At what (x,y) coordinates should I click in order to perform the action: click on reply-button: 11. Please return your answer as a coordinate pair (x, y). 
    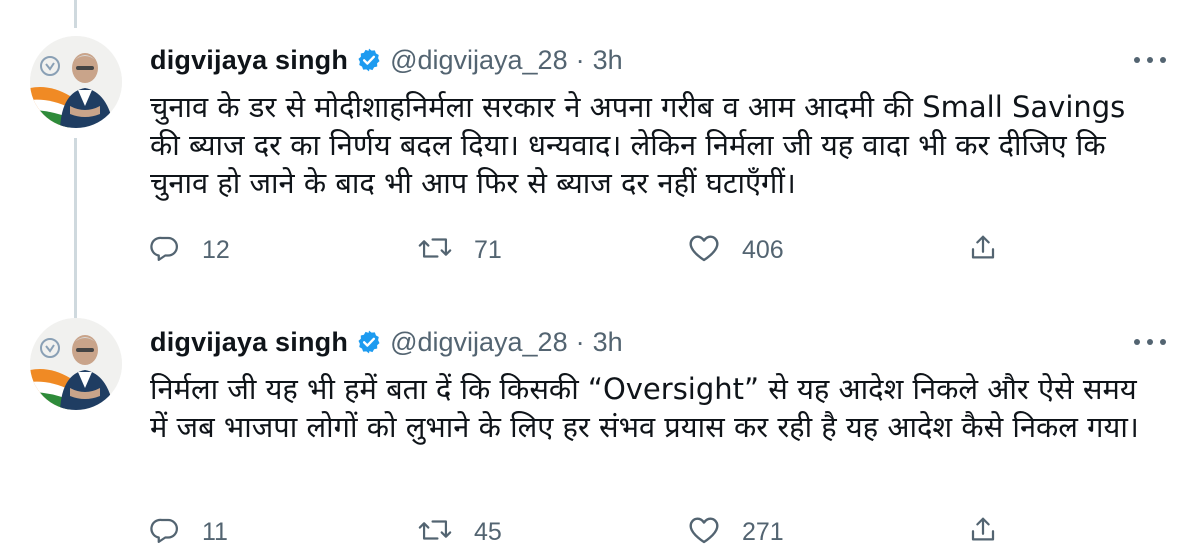
    Looking at the image, I should click on (189, 532).